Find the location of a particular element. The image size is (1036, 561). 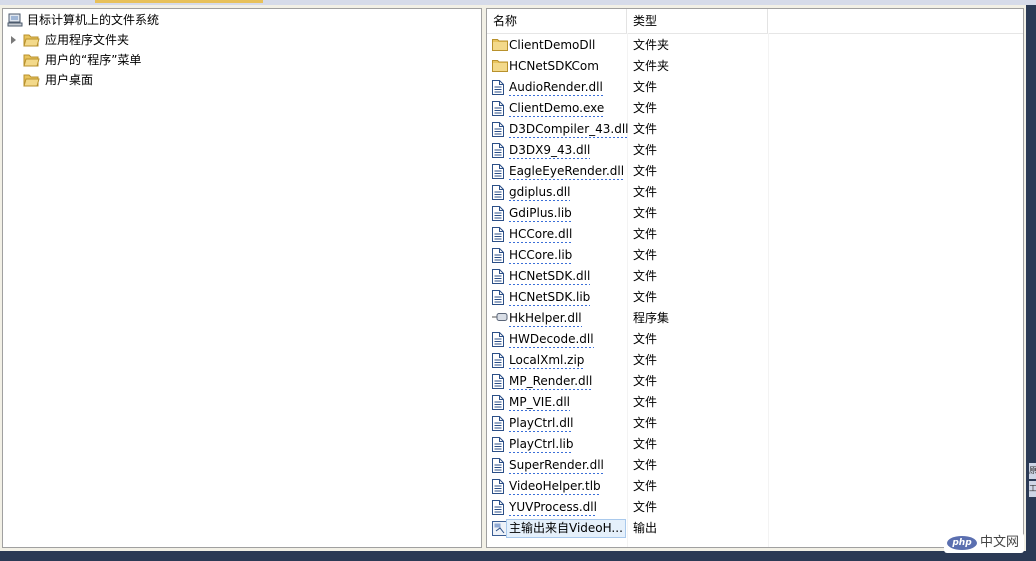

file-row: HCNetSDK.lib 文件 is located at coordinates (755, 297).